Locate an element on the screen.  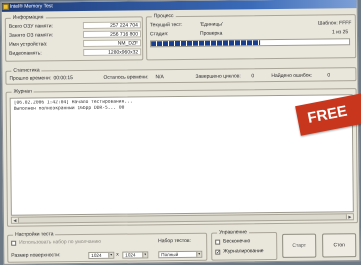
journal-legend: Журнал is located at coordinates (22, 91).